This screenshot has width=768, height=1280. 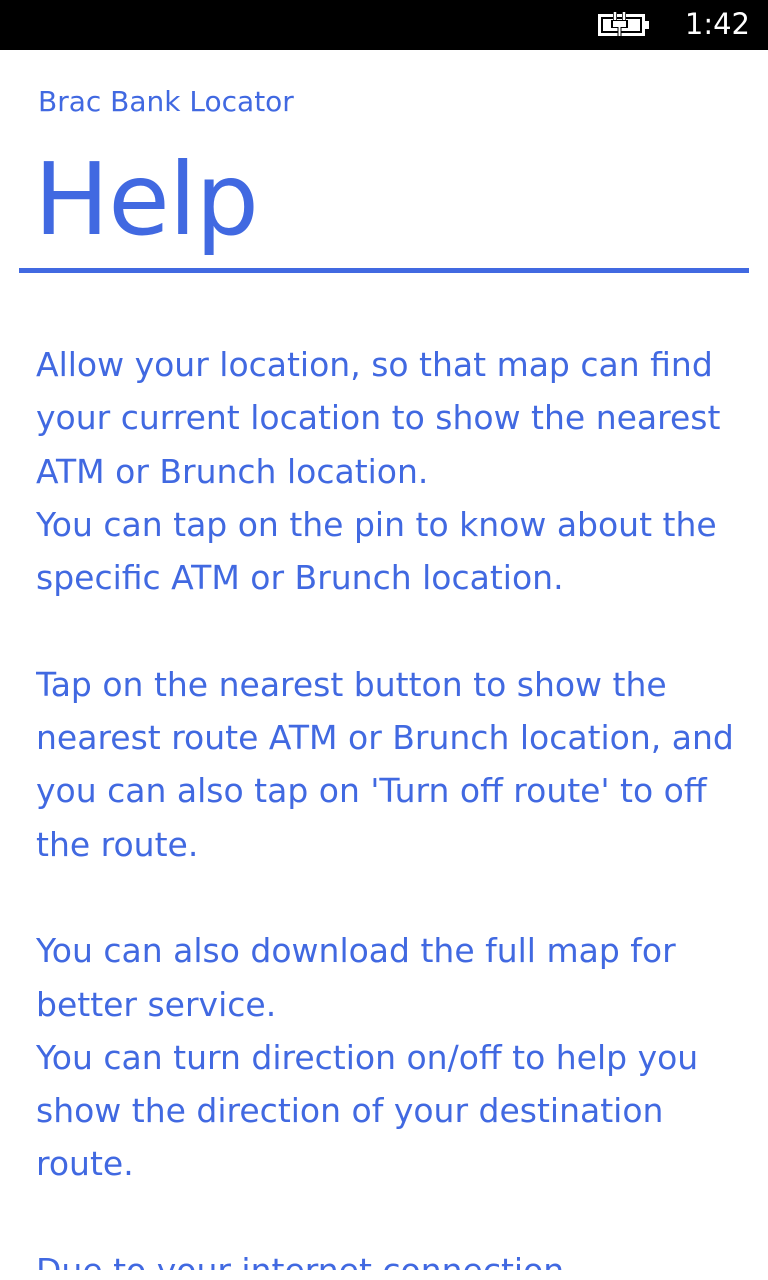 What do you see at coordinates (384, 1275) in the screenshot?
I see `bottom-clip` at bounding box center [384, 1275].